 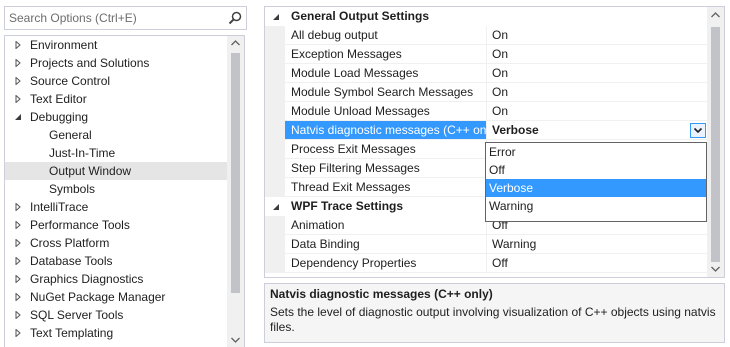 What do you see at coordinates (112, 18) in the screenshot?
I see `search-input` at bounding box center [112, 18].